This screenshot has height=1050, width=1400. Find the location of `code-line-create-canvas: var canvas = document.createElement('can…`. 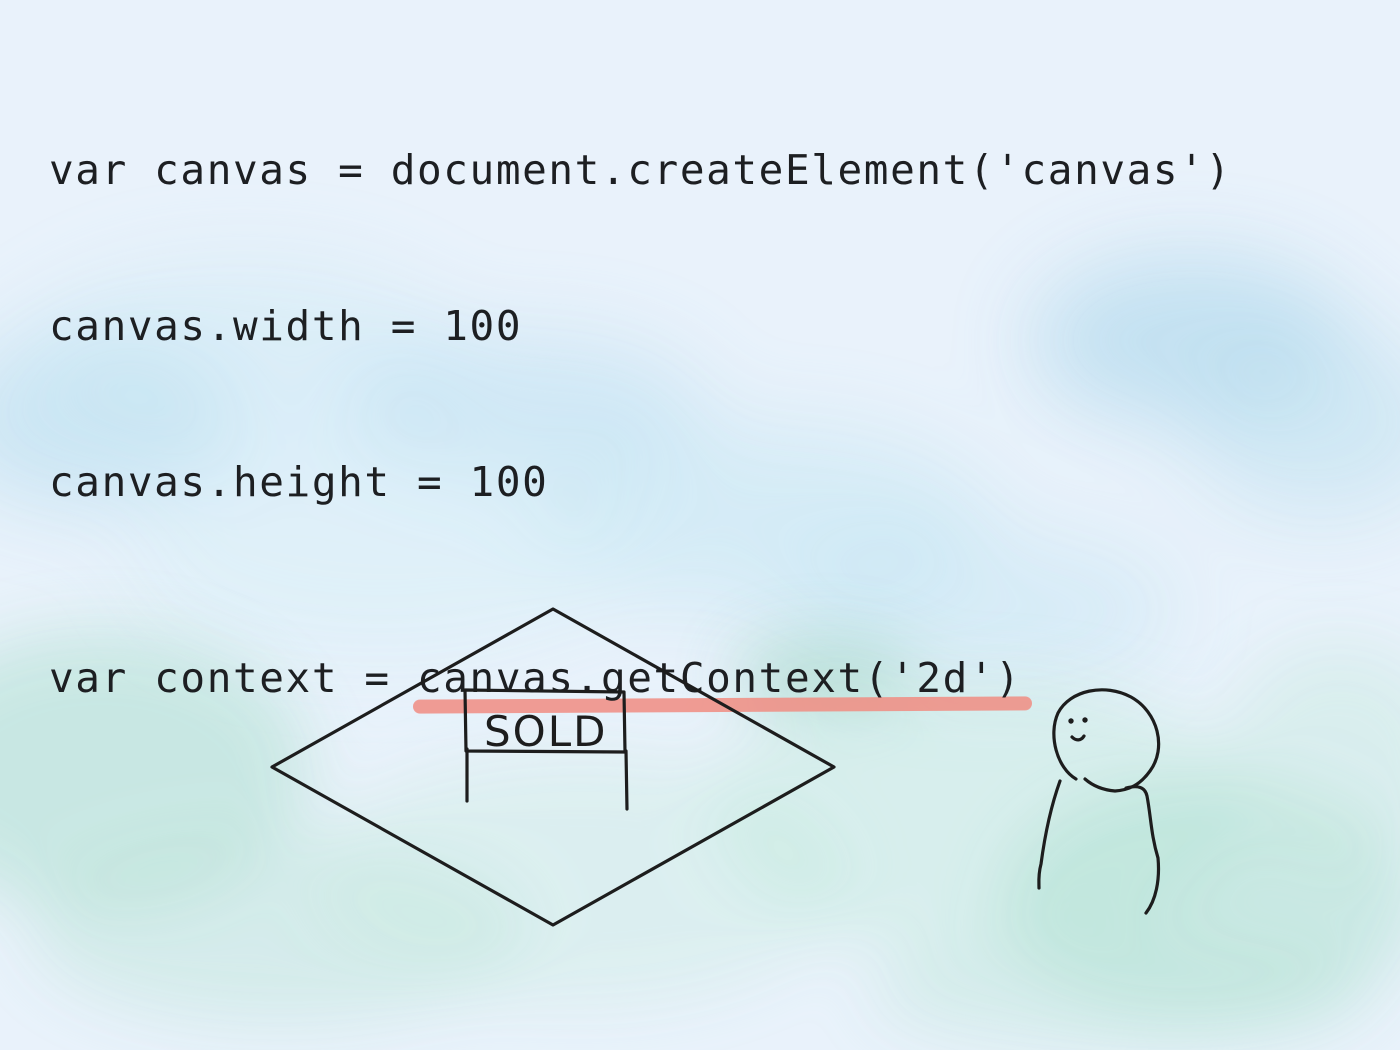

code-line-create-canvas: var canvas = document.createElement('can… is located at coordinates (640, 170).